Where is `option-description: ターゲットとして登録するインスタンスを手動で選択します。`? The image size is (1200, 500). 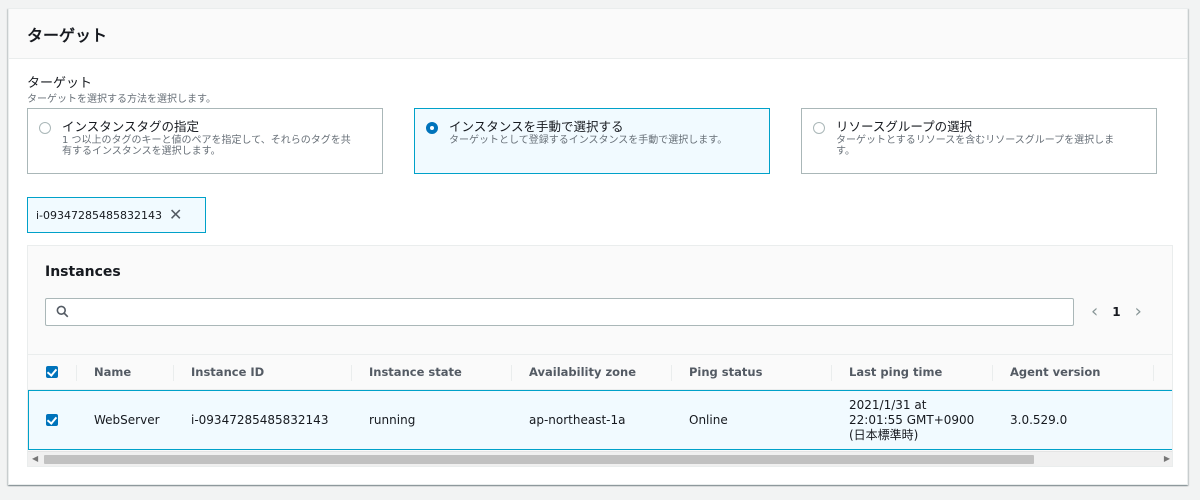
option-description: ターゲットとして登録するインスタンスを手動で選択します。 is located at coordinates (603, 140).